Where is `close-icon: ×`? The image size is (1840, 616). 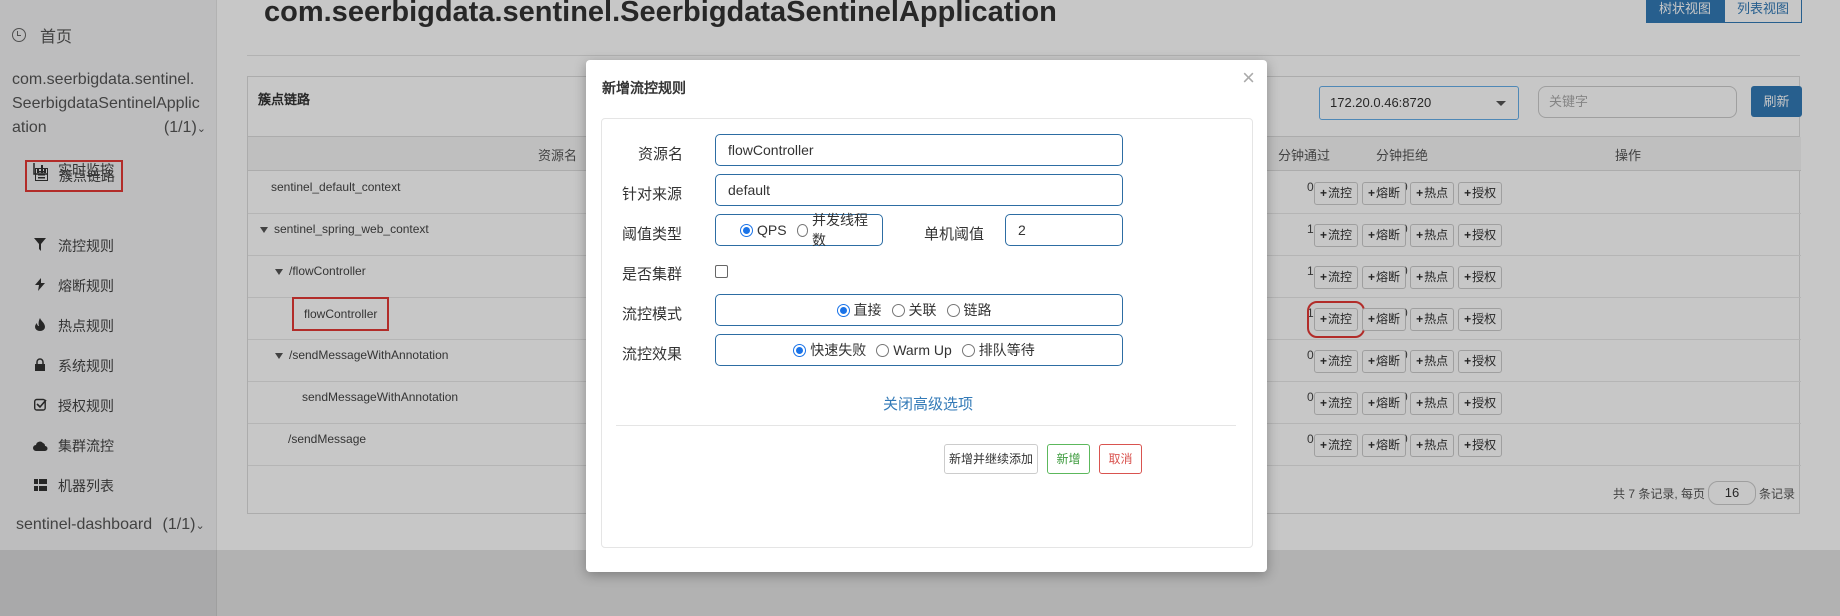
close-icon: × is located at coordinates (1248, 78).